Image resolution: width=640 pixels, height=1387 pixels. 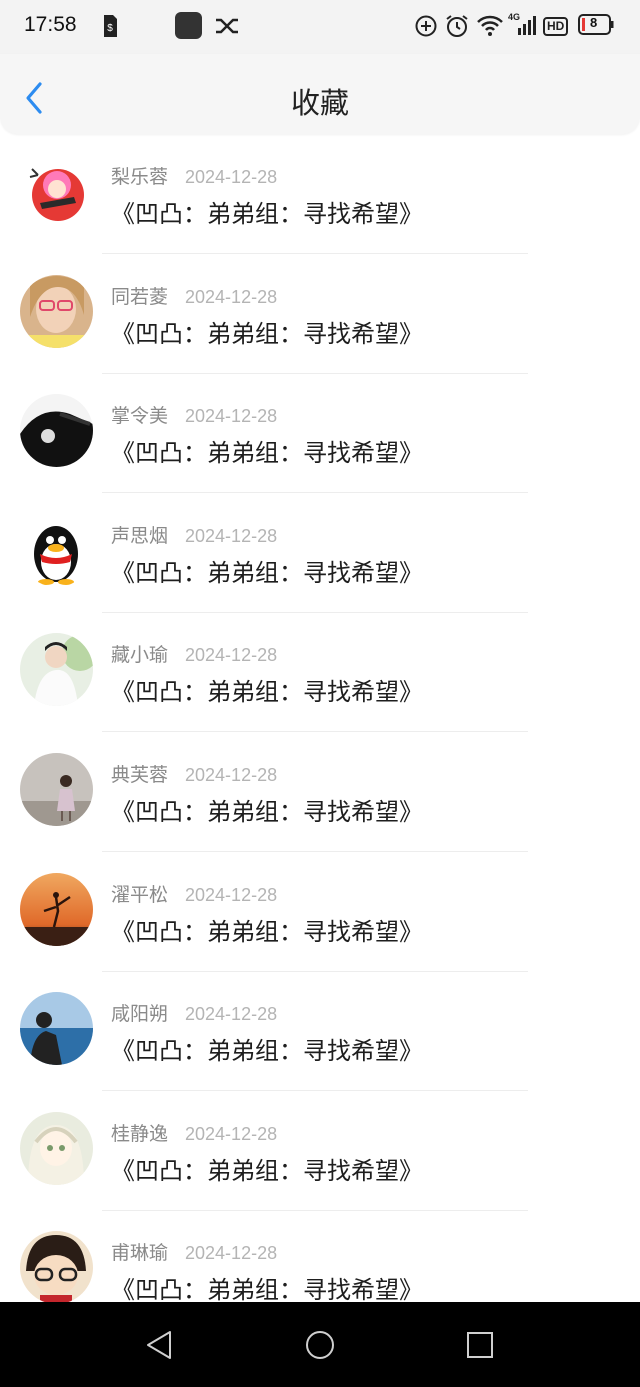 I want to click on page-title: 收藏, so click(x=319, y=103).